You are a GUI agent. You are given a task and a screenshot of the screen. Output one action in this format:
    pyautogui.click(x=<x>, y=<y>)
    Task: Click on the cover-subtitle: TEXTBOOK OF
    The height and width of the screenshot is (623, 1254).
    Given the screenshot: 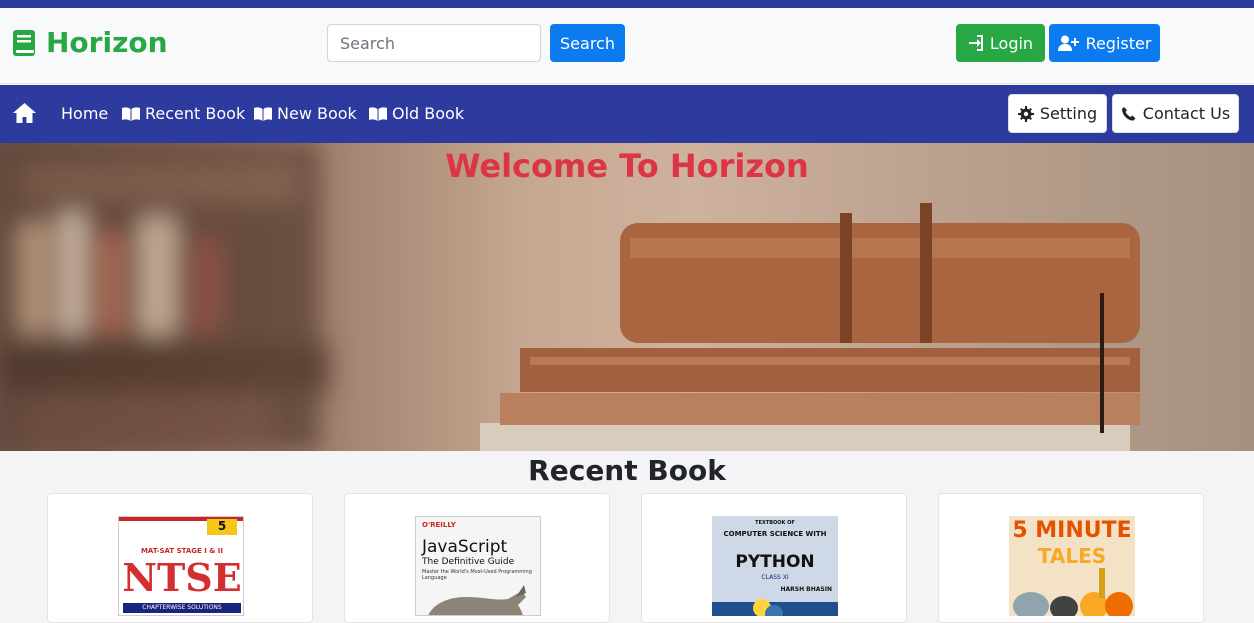 What is the action you would take?
    pyautogui.click(x=775, y=523)
    